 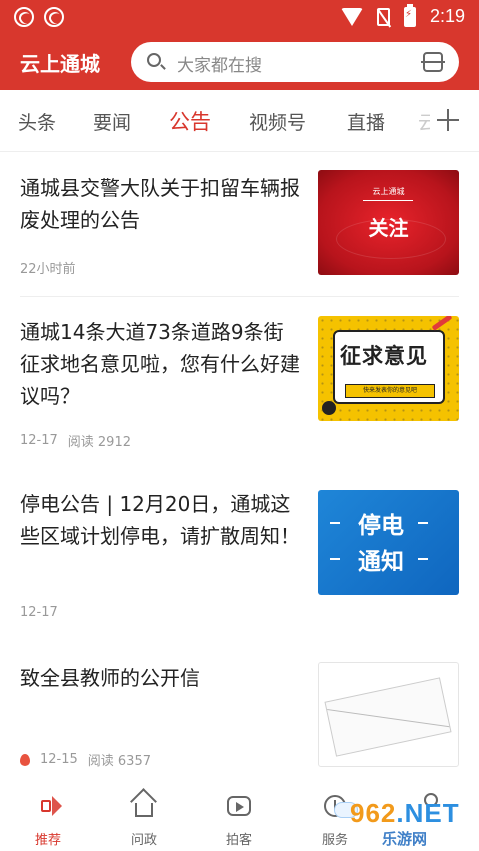 I want to click on item-title: 停电公告 | 12月20日，通城这些区域计划停电，请扩散周知！, so click(x=160, y=520).